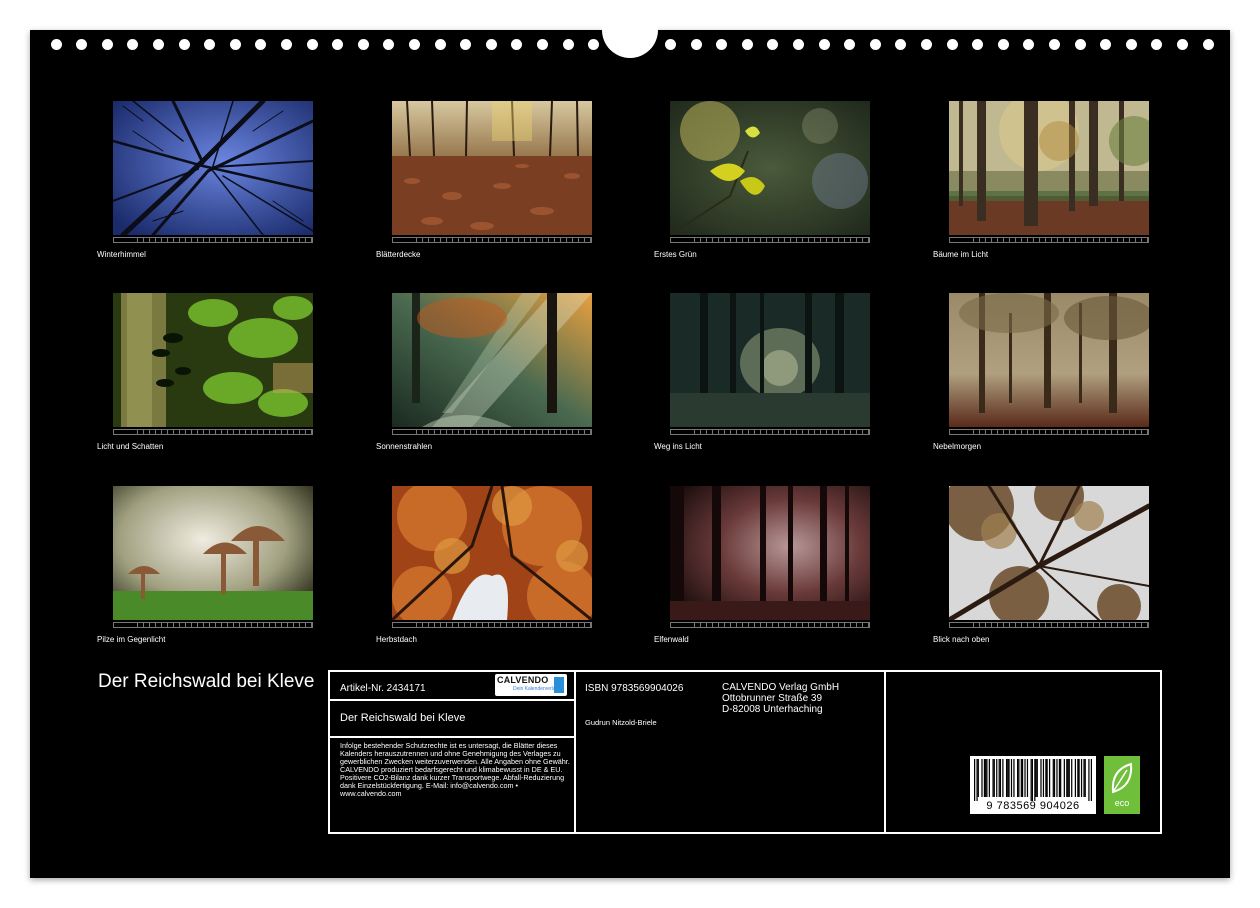  What do you see at coordinates (770, 168) in the screenshot?
I see `photo-erstes-gruen` at bounding box center [770, 168].